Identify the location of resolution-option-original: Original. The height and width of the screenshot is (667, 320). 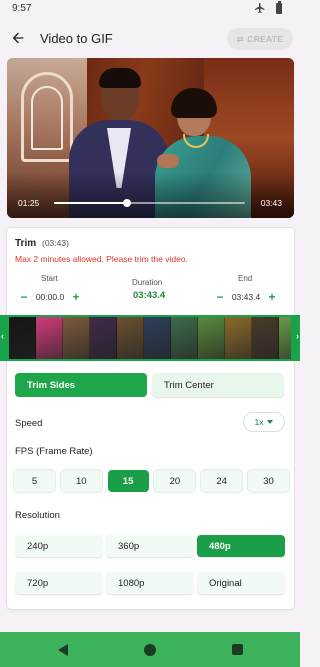
(241, 583).